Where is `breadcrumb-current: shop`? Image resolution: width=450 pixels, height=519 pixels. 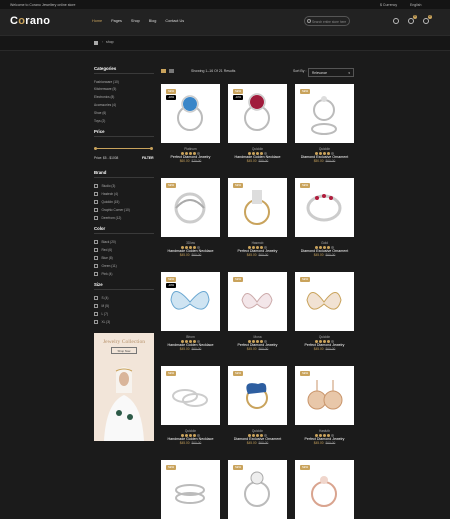
breadcrumb-current: shop is located at coordinates (110, 42).